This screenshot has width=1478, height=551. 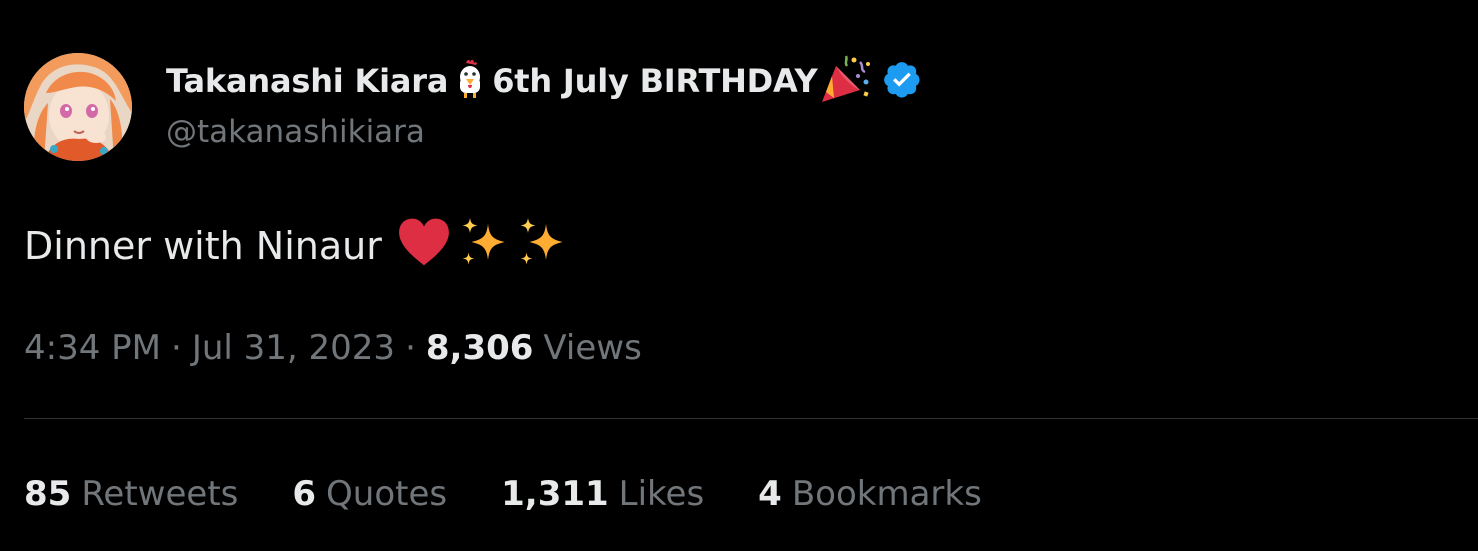 I want to click on tweet-time: 4:34 PM, so click(x=92, y=348).